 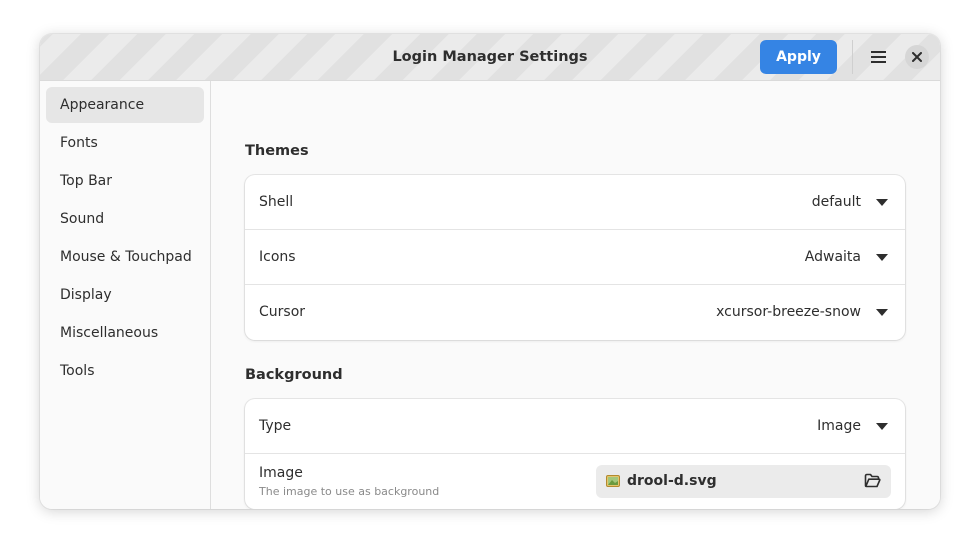 I want to click on sidebar-item-miscellaneous: Miscellaneous, so click(x=125, y=333).